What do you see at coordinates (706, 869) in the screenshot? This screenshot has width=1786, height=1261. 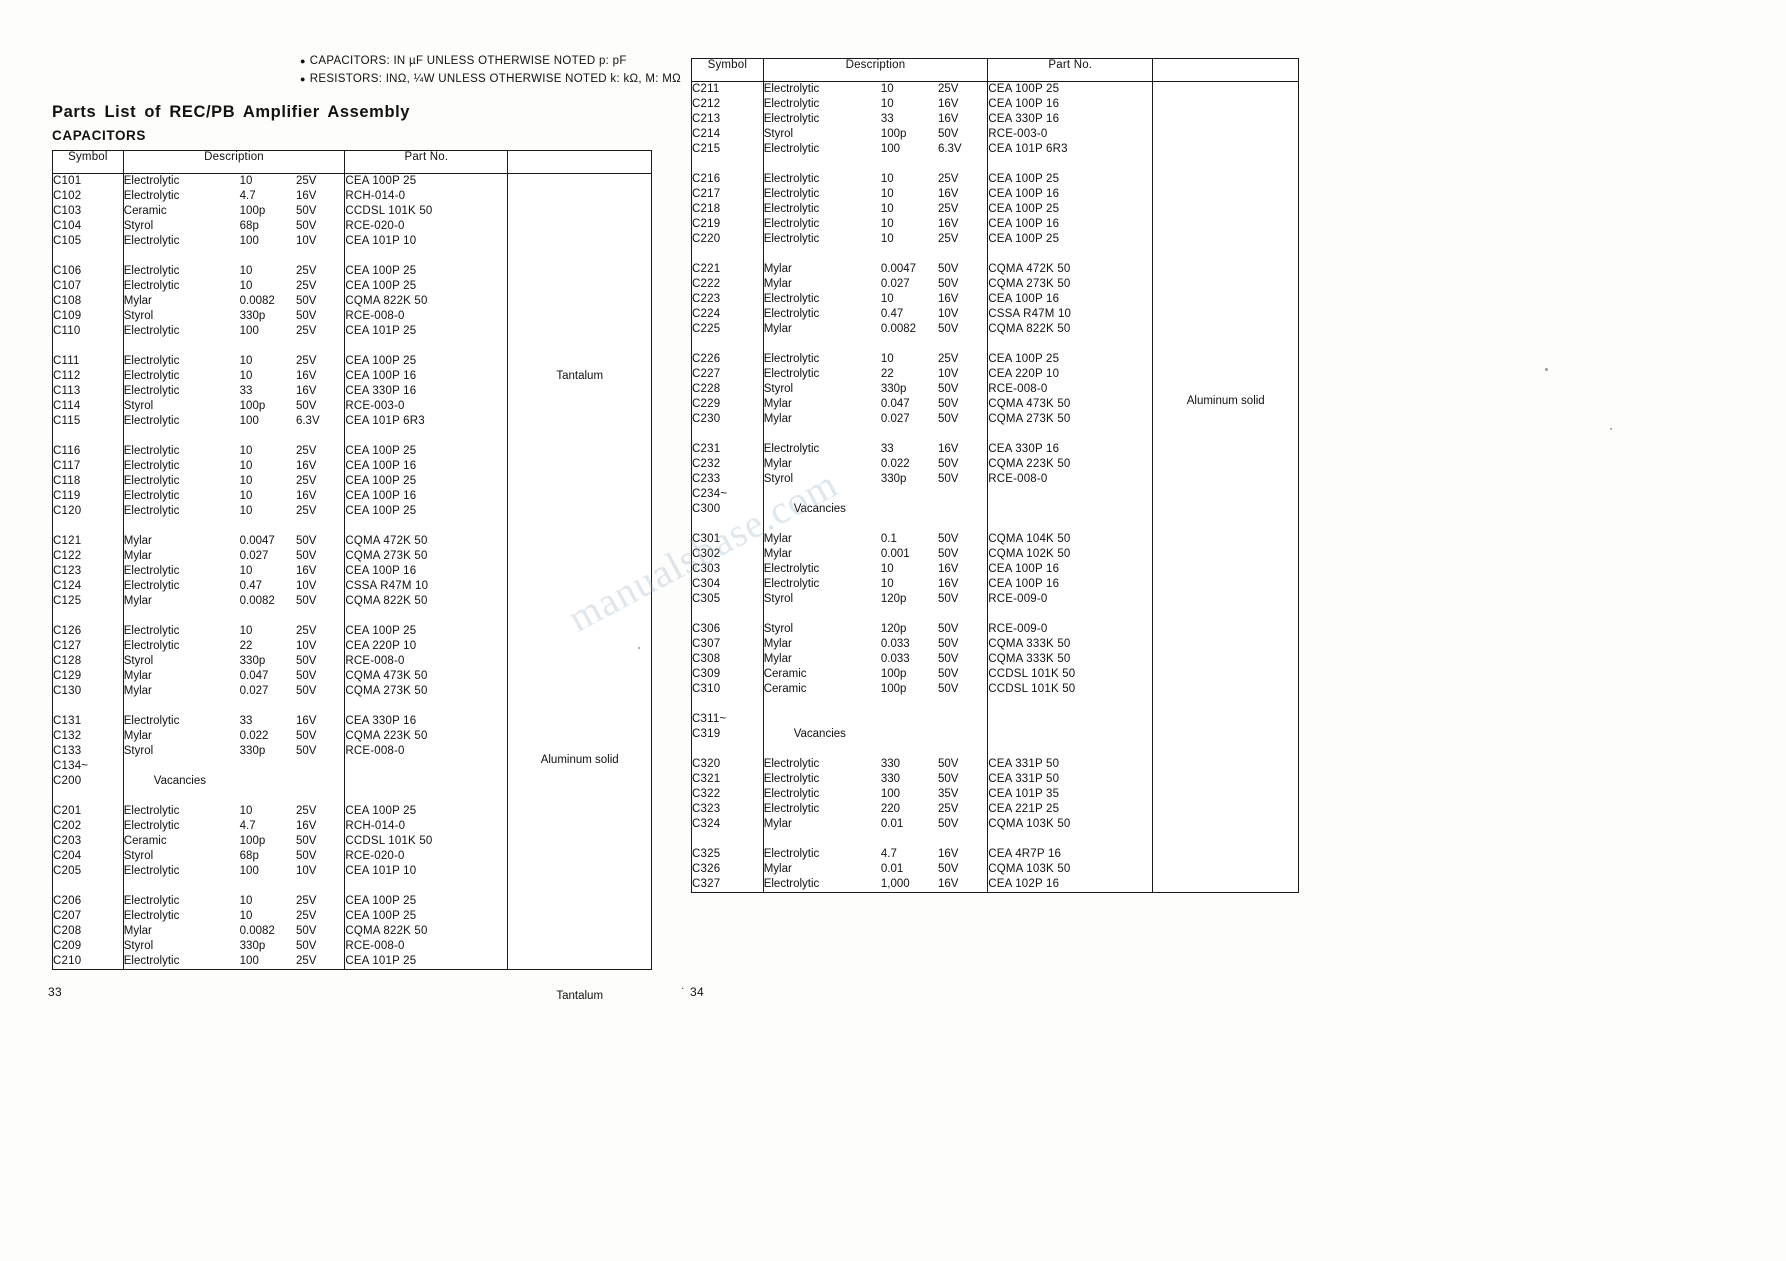 I see `cell-symbol: C326` at bounding box center [706, 869].